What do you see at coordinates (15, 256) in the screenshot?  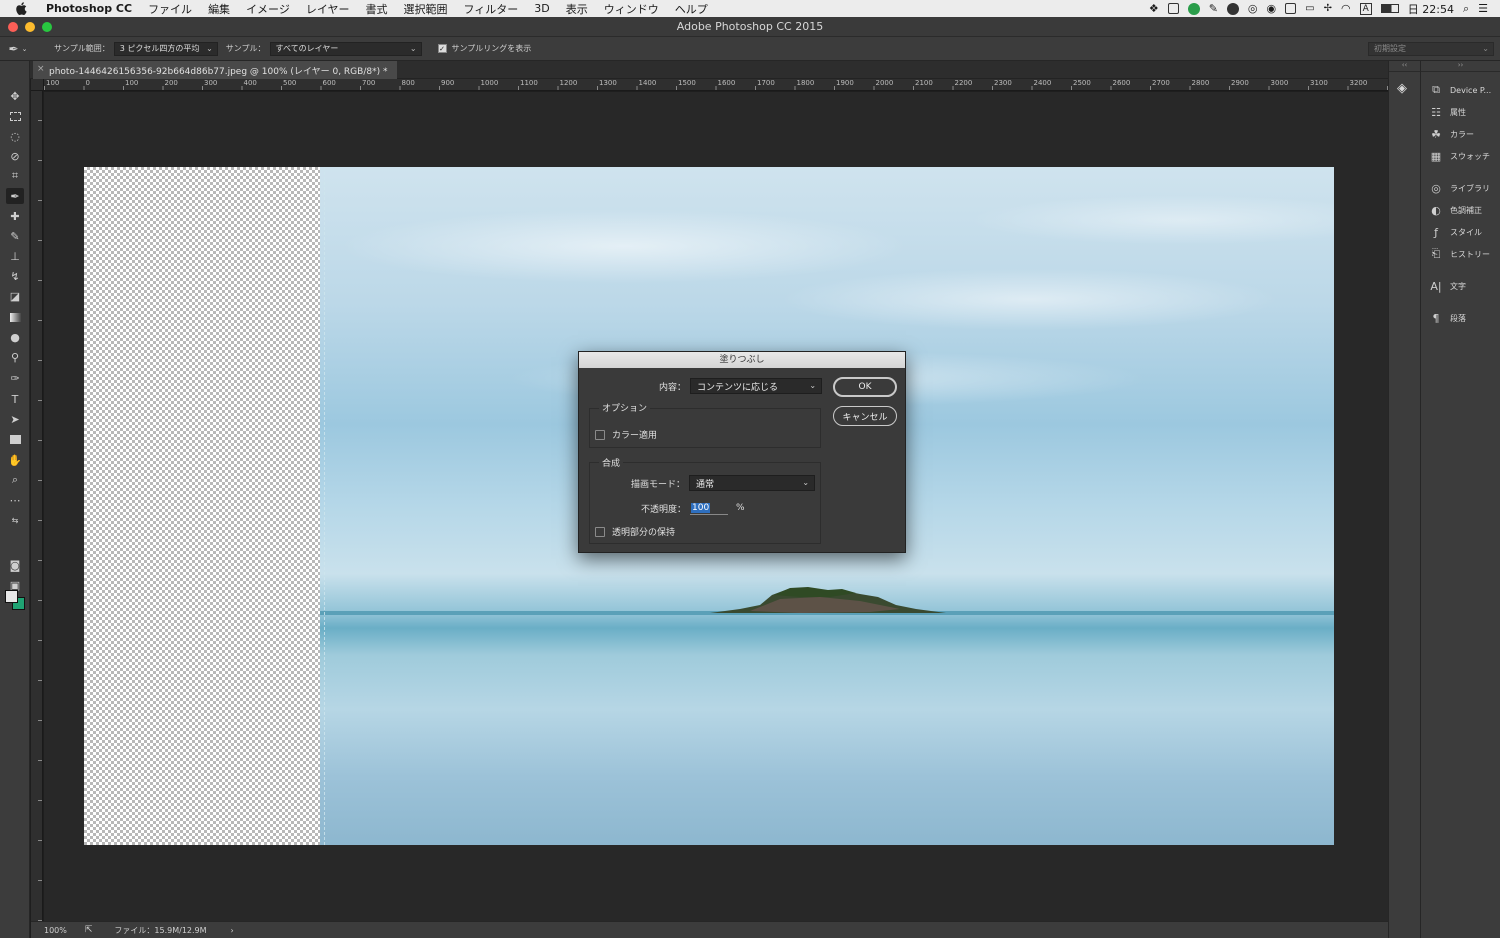 I see `clone-stamp-tool-icon: ⊥` at bounding box center [15, 256].